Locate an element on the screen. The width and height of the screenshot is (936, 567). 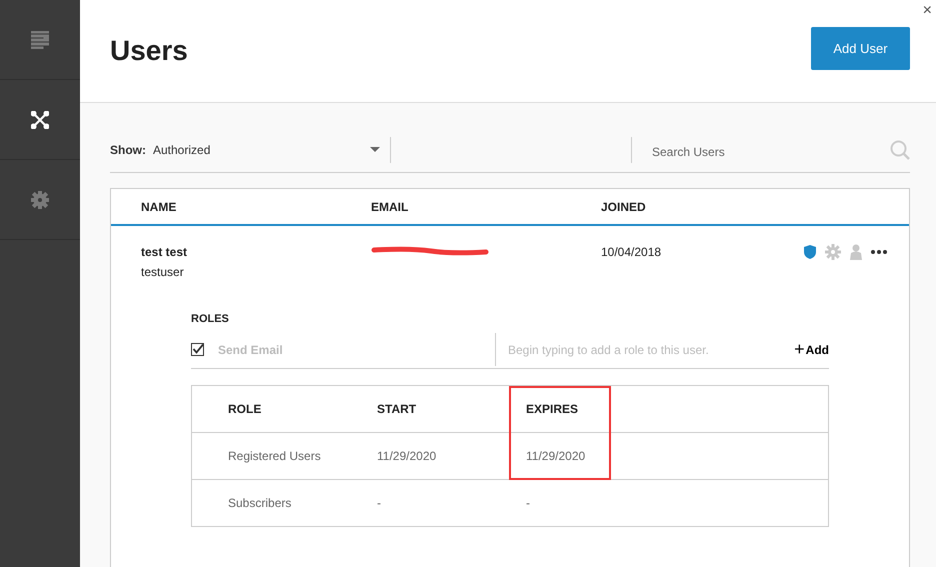
start-date: 11/29/2020 is located at coordinates (407, 456).